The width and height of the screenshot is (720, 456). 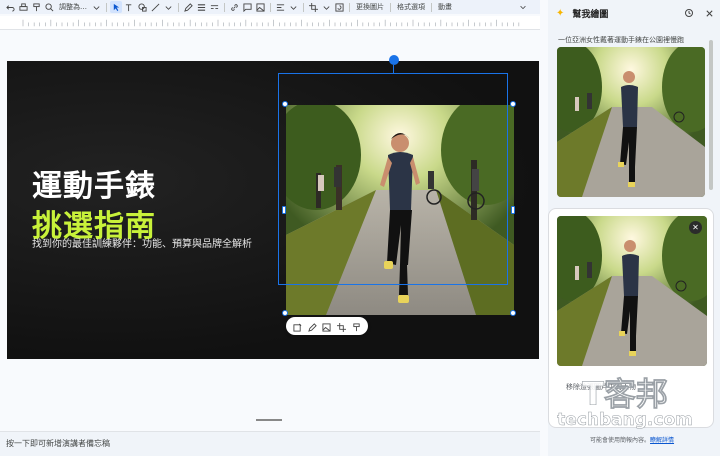 What do you see at coordinates (601, 387) in the screenshot?
I see `refine-prompt-text: 移除這張圖片中的人物` at bounding box center [601, 387].